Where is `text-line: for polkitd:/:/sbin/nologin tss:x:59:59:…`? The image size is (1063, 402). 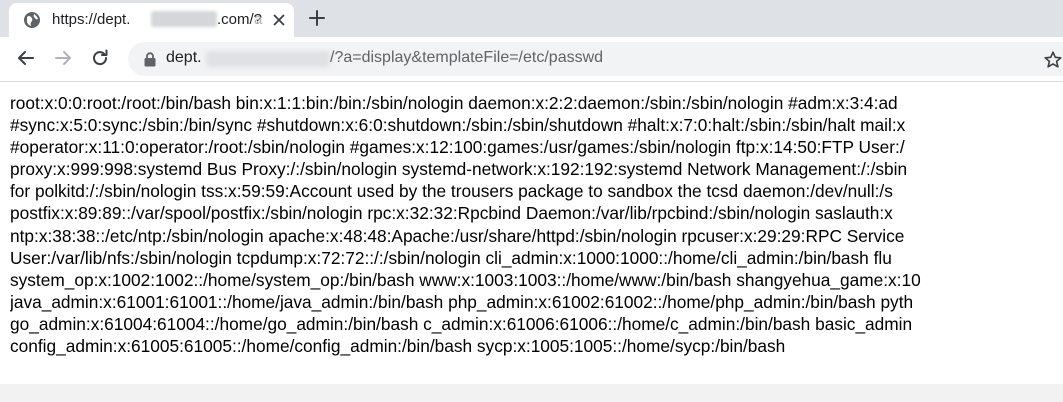 text-line: for polkitd:/:/sbin/nologin tss:x:59:59:… is located at coordinates (451, 191).